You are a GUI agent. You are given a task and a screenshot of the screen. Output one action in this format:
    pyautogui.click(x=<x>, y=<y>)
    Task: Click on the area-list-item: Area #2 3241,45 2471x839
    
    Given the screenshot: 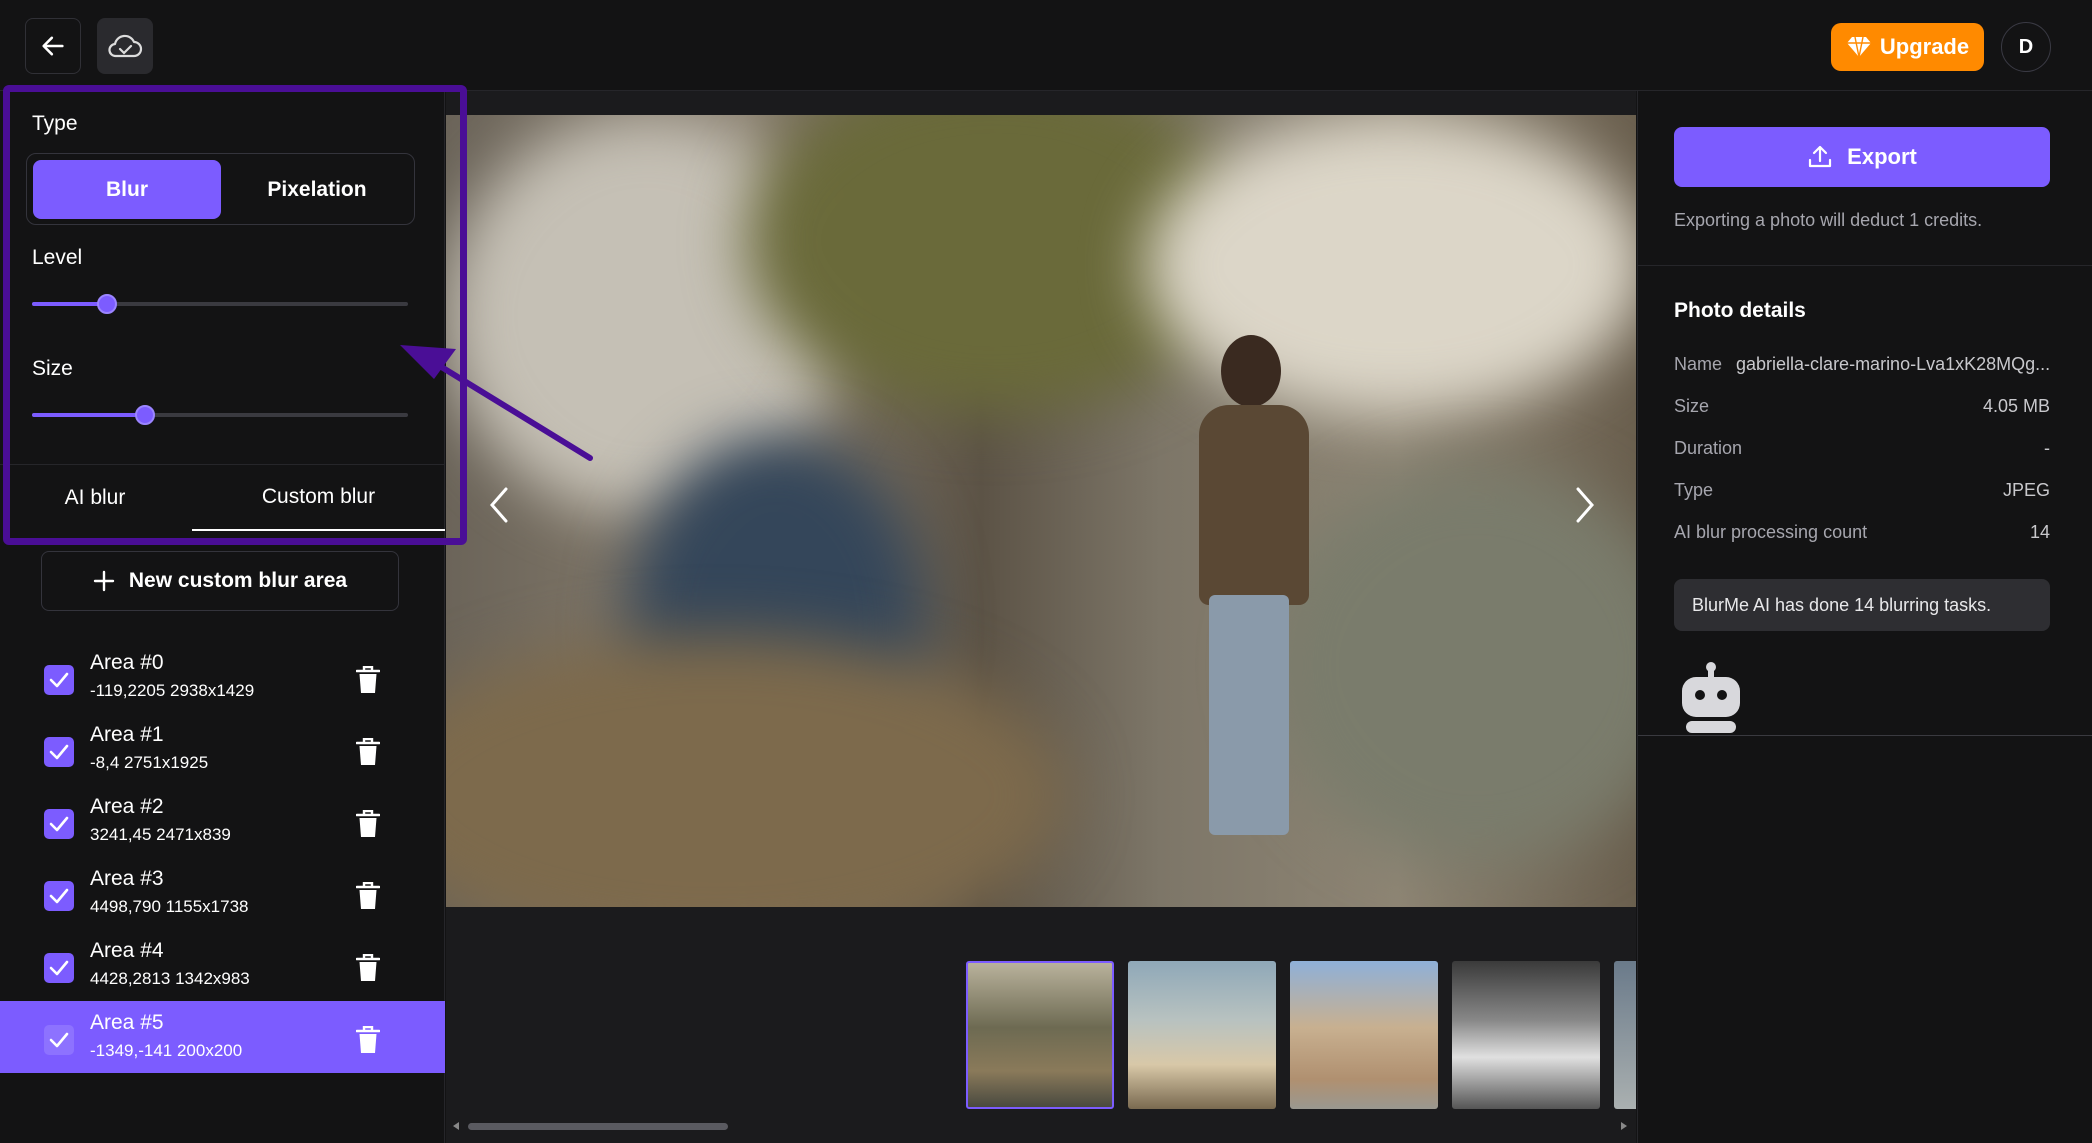 What is the action you would take?
    pyautogui.click(x=222, y=821)
    